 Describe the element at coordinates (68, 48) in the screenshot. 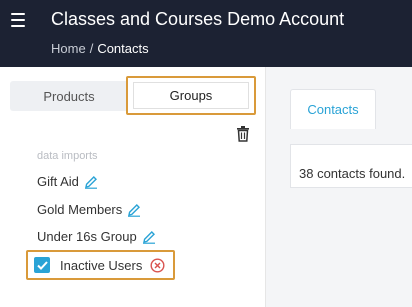

I see `breadcrumb-home-link: Home` at that location.